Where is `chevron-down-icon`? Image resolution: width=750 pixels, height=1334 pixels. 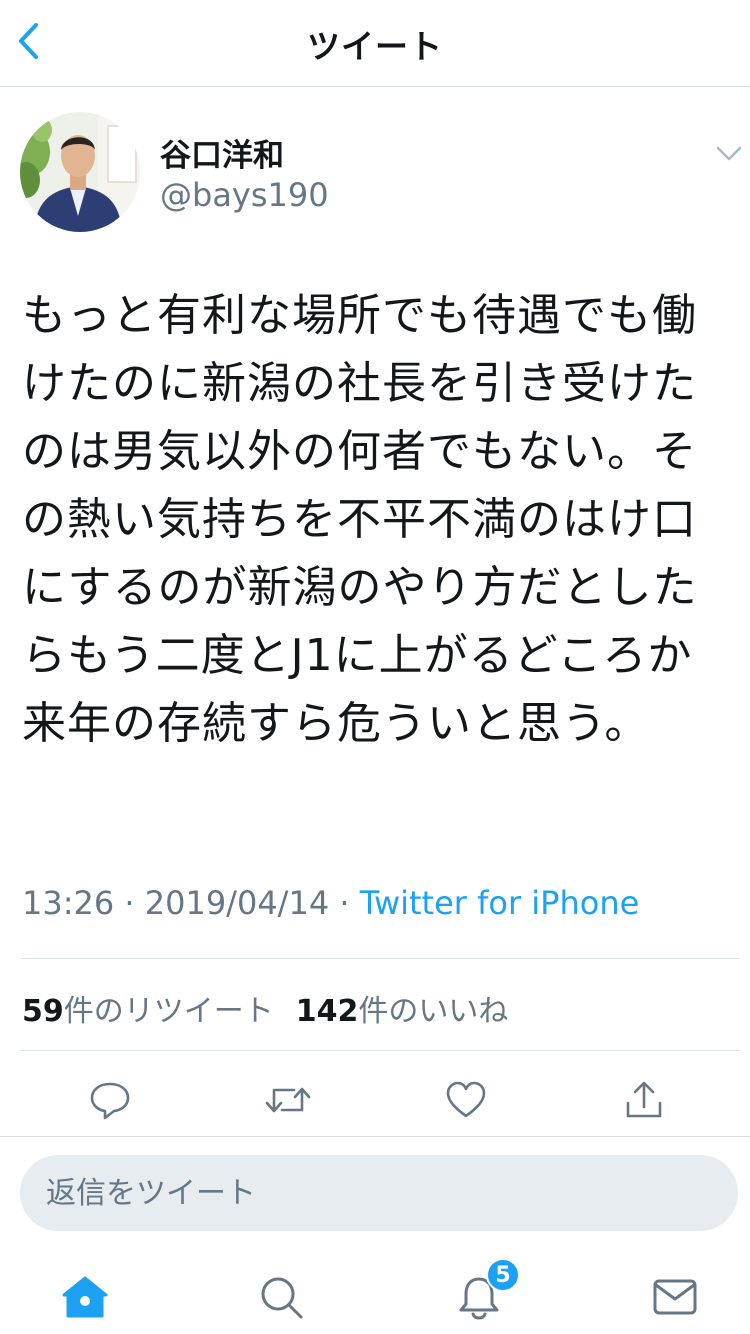 chevron-down-icon is located at coordinates (729, 153).